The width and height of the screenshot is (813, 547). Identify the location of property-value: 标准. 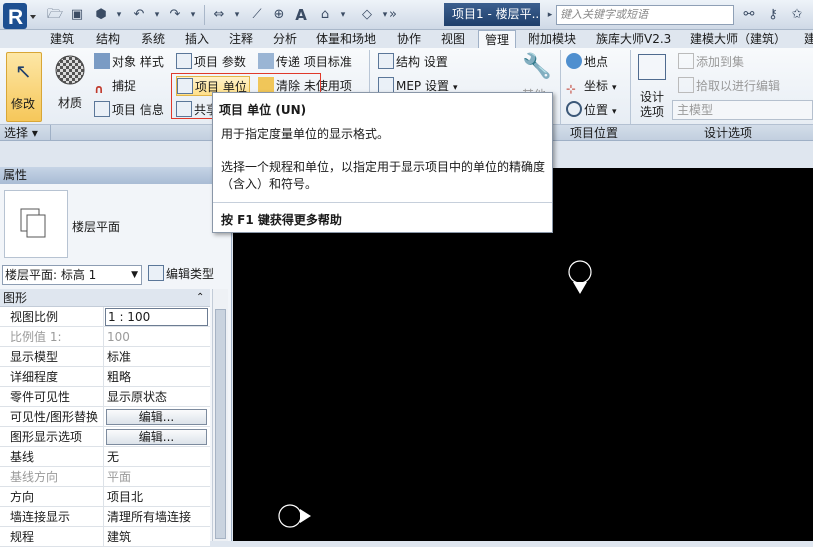
(157, 357).